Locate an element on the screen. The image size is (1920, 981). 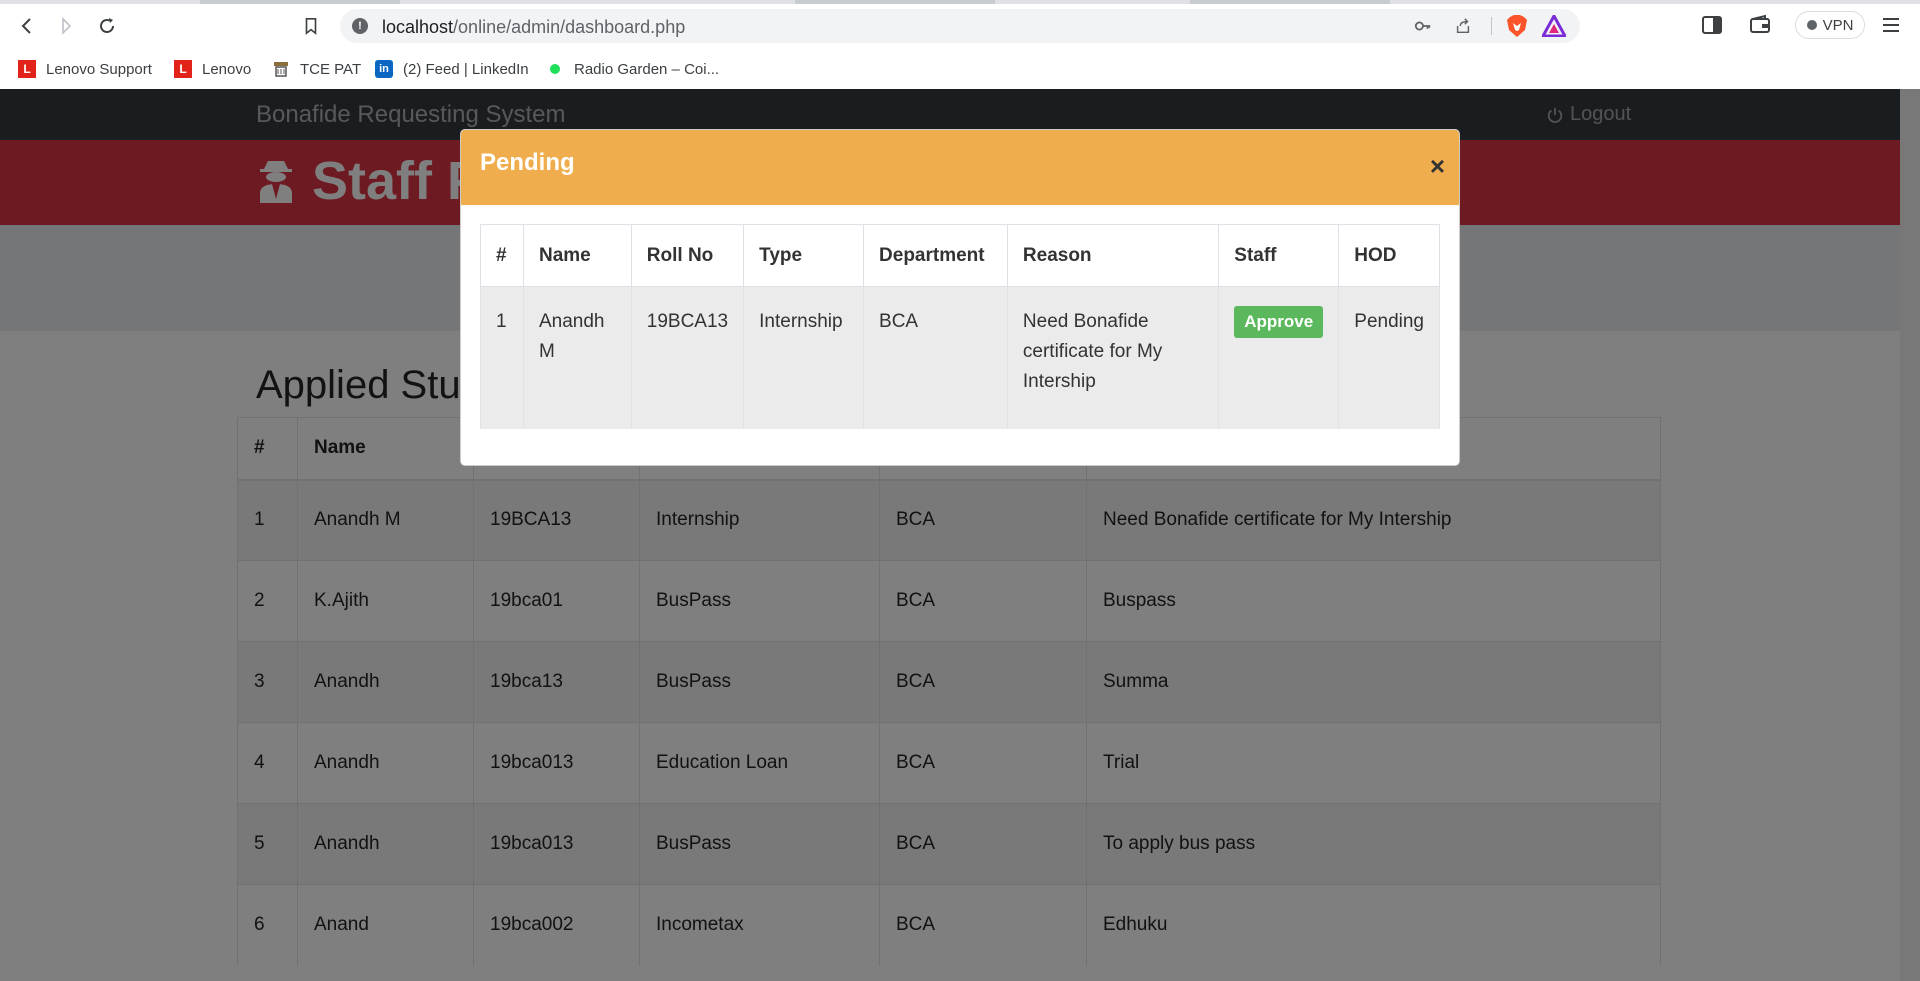
bookmark-label: Lenovo Support is located at coordinates (99, 69).